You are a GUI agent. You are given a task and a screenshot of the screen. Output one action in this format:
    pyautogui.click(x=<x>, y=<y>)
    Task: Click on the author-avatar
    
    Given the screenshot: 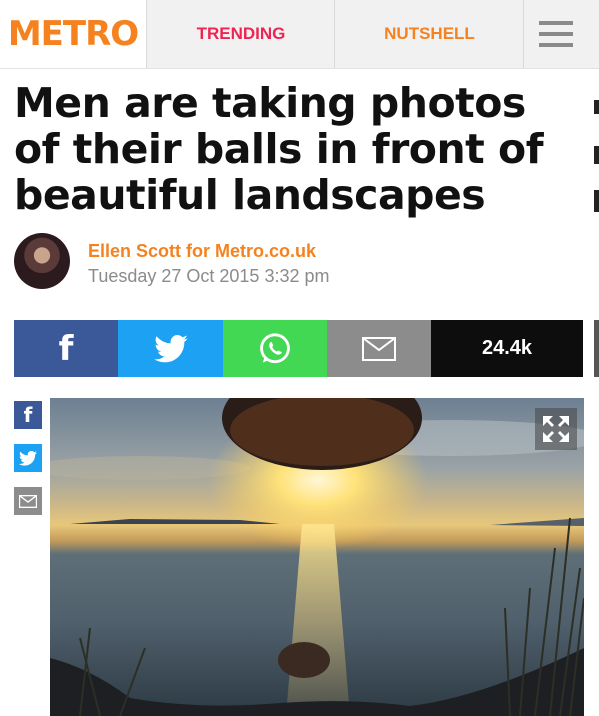 What is the action you would take?
    pyautogui.click(x=42, y=261)
    